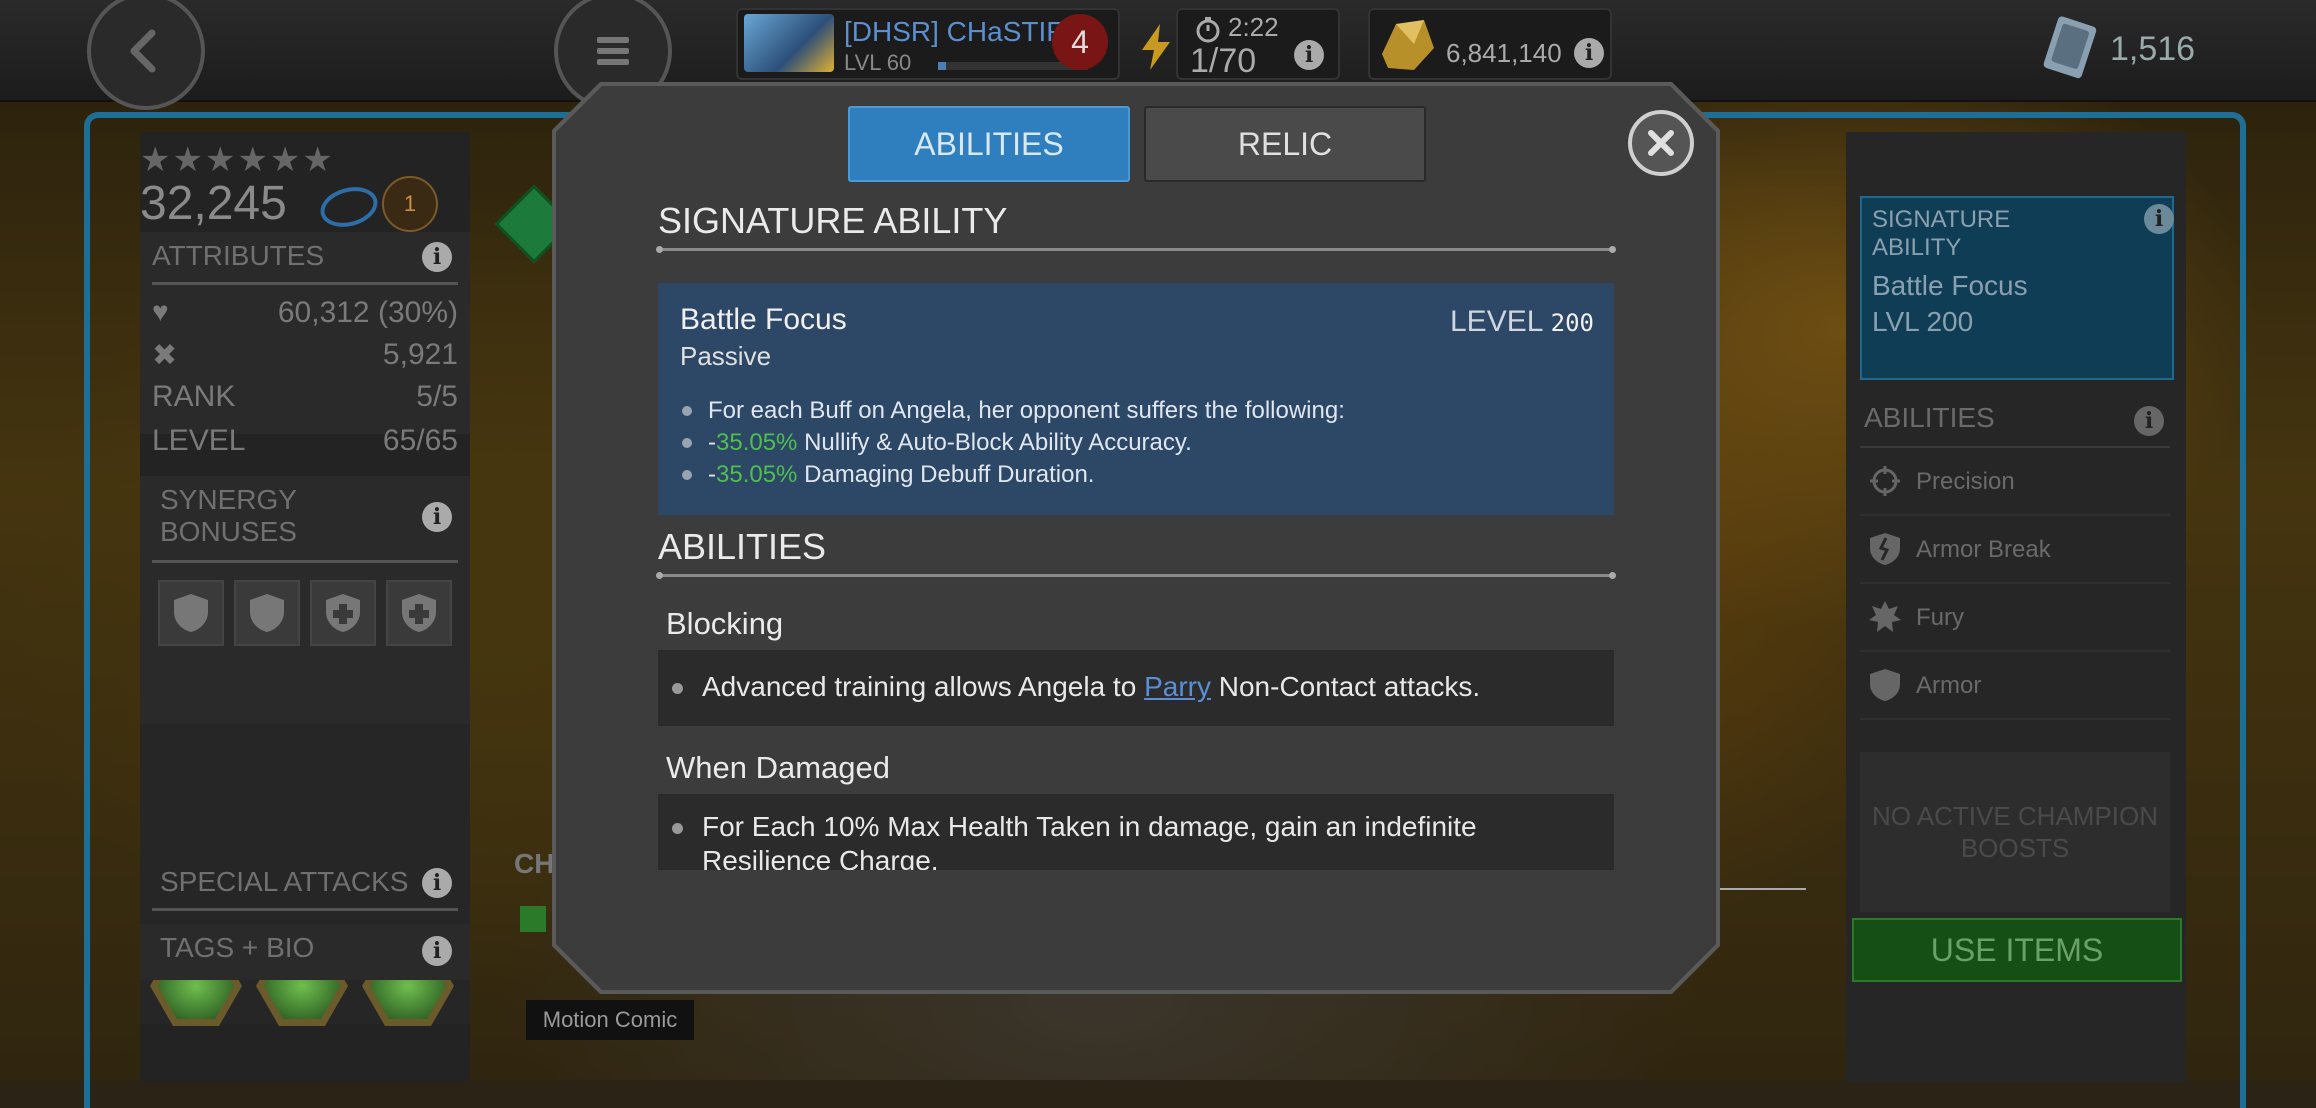 This screenshot has width=2316, height=1108. I want to click on special-attacks-header: SPECIAL ATTACKS, so click(284, 881).